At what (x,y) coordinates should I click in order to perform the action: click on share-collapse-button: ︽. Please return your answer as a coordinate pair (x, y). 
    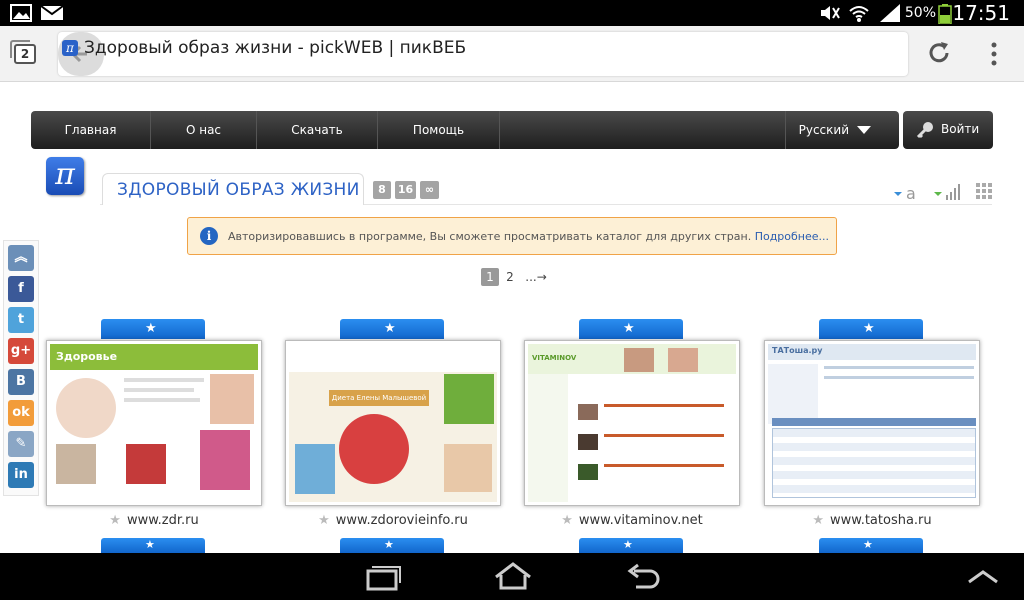
    Looking at the image, I should click on (21, 258).